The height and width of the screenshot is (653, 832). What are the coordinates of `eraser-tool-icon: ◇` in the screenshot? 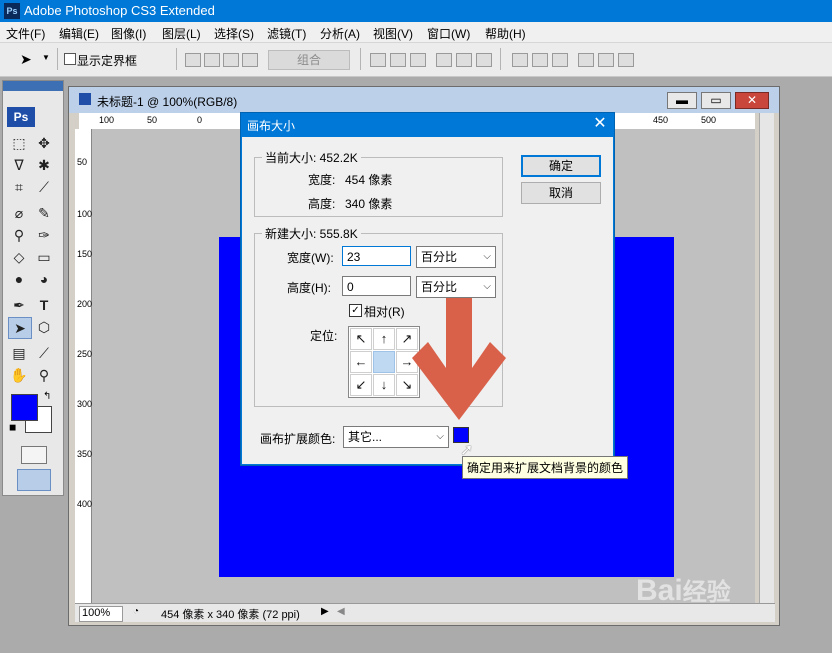 It's located at (19, 257).